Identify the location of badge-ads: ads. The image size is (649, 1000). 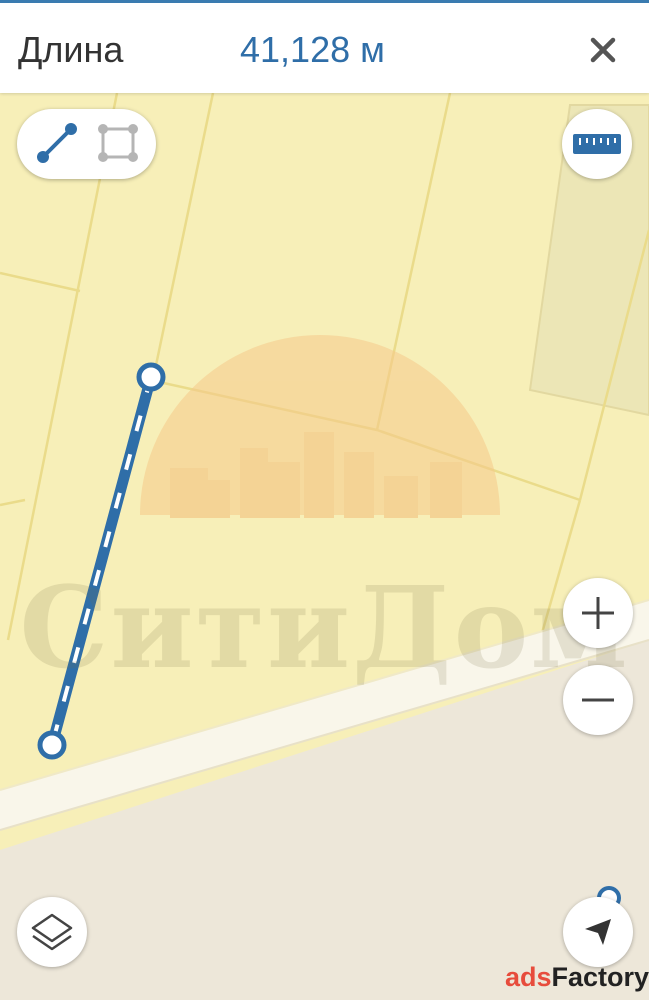
(528, 977).